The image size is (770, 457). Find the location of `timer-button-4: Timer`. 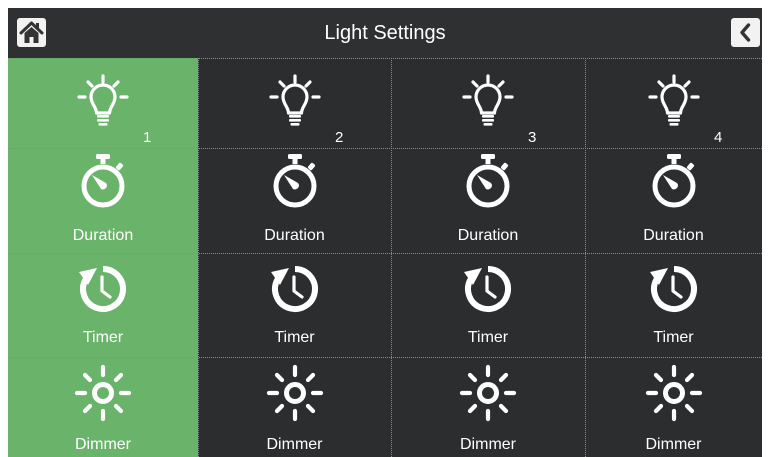

timer-button-4: Timer is located at coordinates (673, 305).